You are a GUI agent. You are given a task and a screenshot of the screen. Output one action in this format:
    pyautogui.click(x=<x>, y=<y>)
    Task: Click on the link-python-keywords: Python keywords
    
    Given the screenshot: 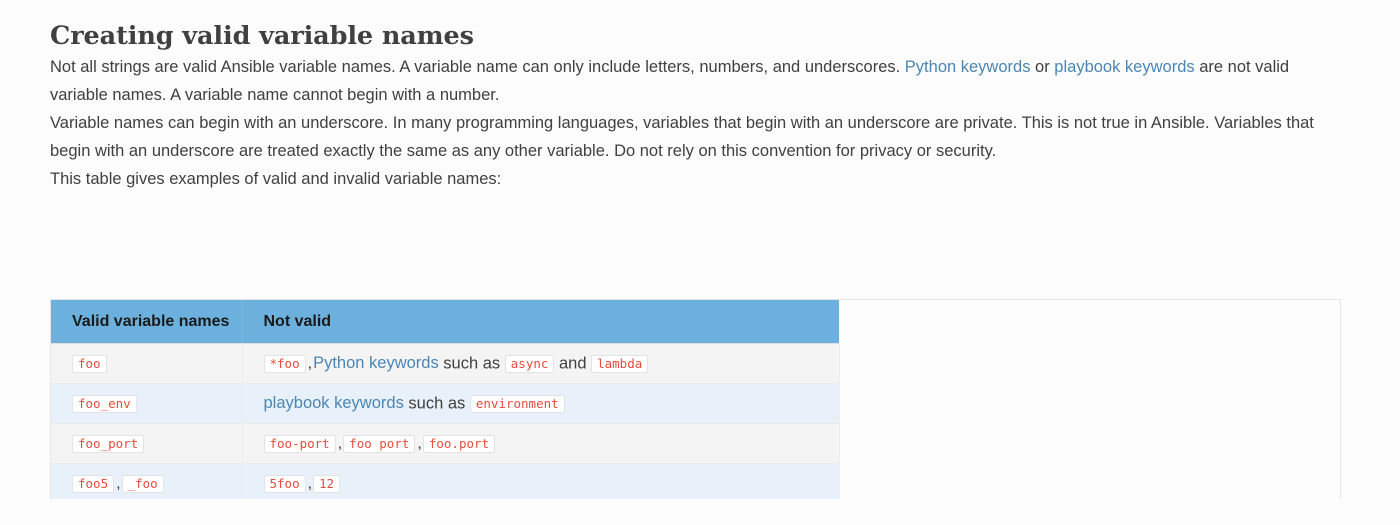 What is the action you would take?
    pyautogui.click(x=968, y=67)
    